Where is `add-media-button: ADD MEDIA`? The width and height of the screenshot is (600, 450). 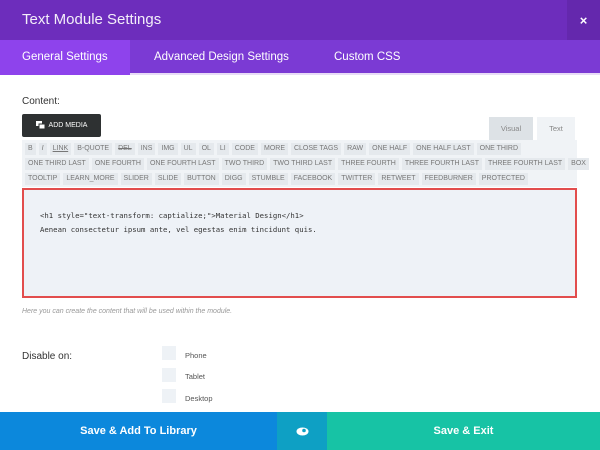
add-media-button: ADD MEDIA is located at coordinates (61, 125).